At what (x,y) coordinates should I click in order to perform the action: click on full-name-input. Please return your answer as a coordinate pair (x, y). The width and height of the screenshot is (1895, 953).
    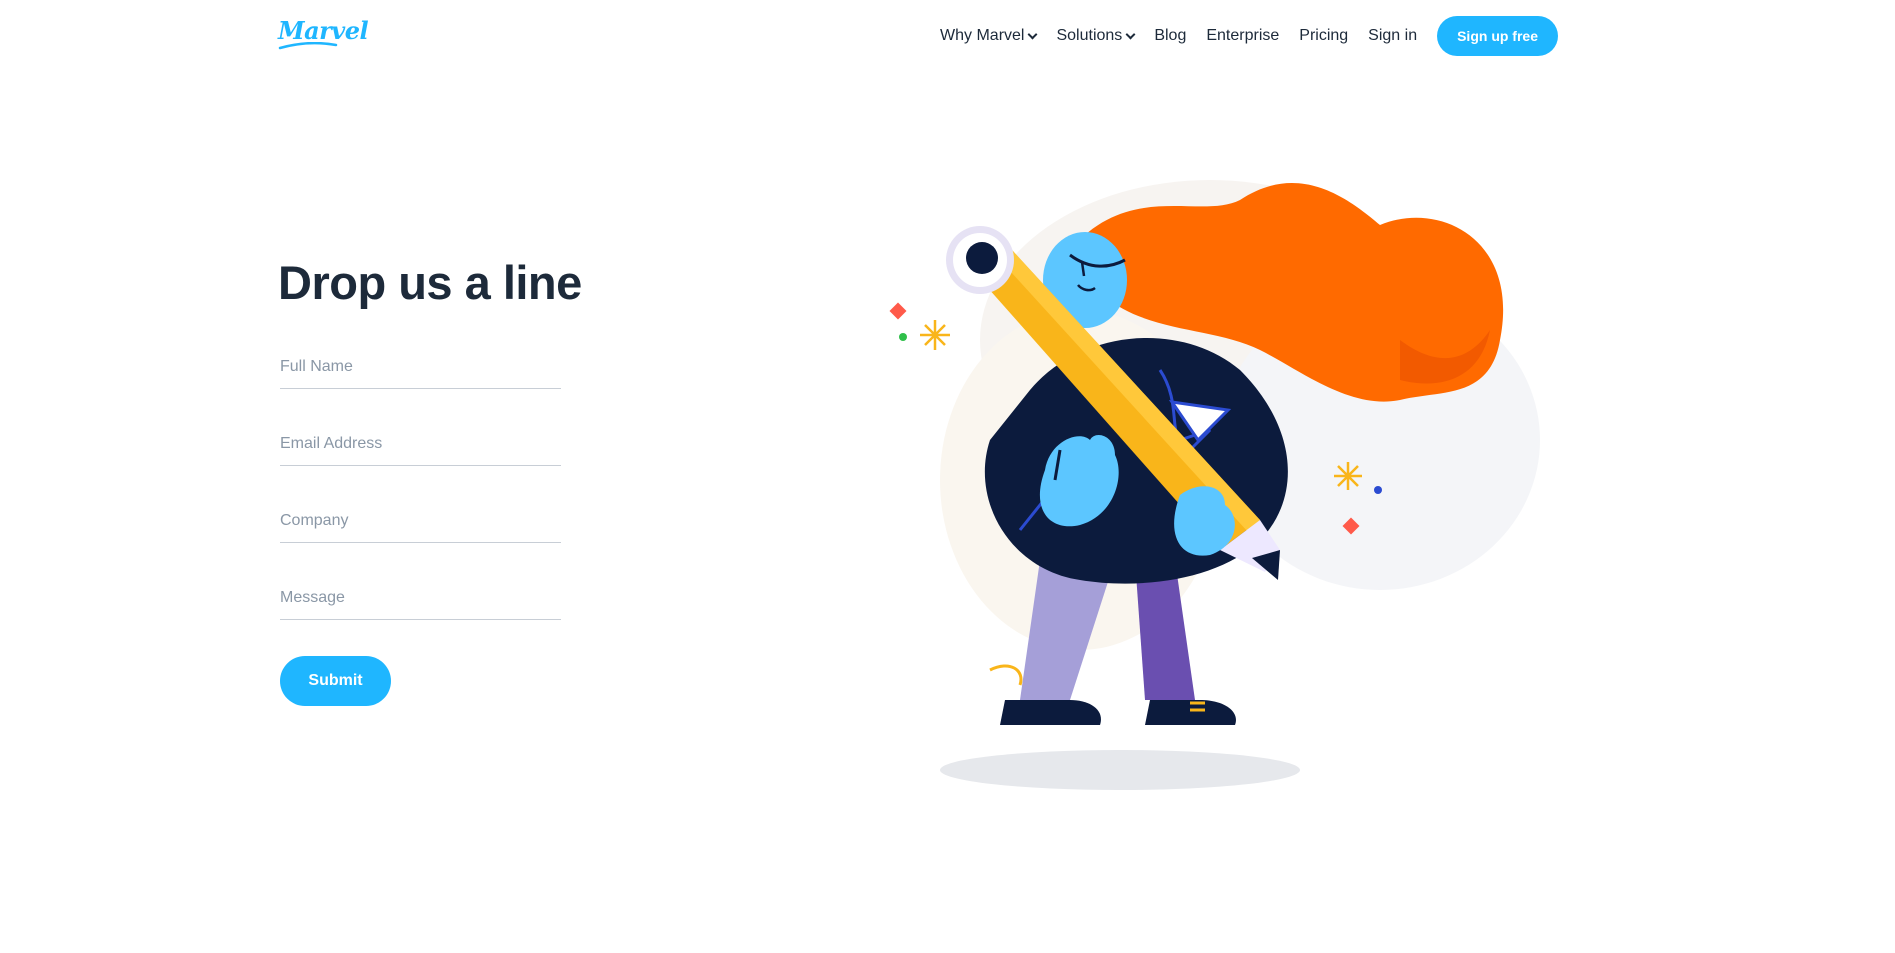
    Looking at the image, I should click on (420, 367).